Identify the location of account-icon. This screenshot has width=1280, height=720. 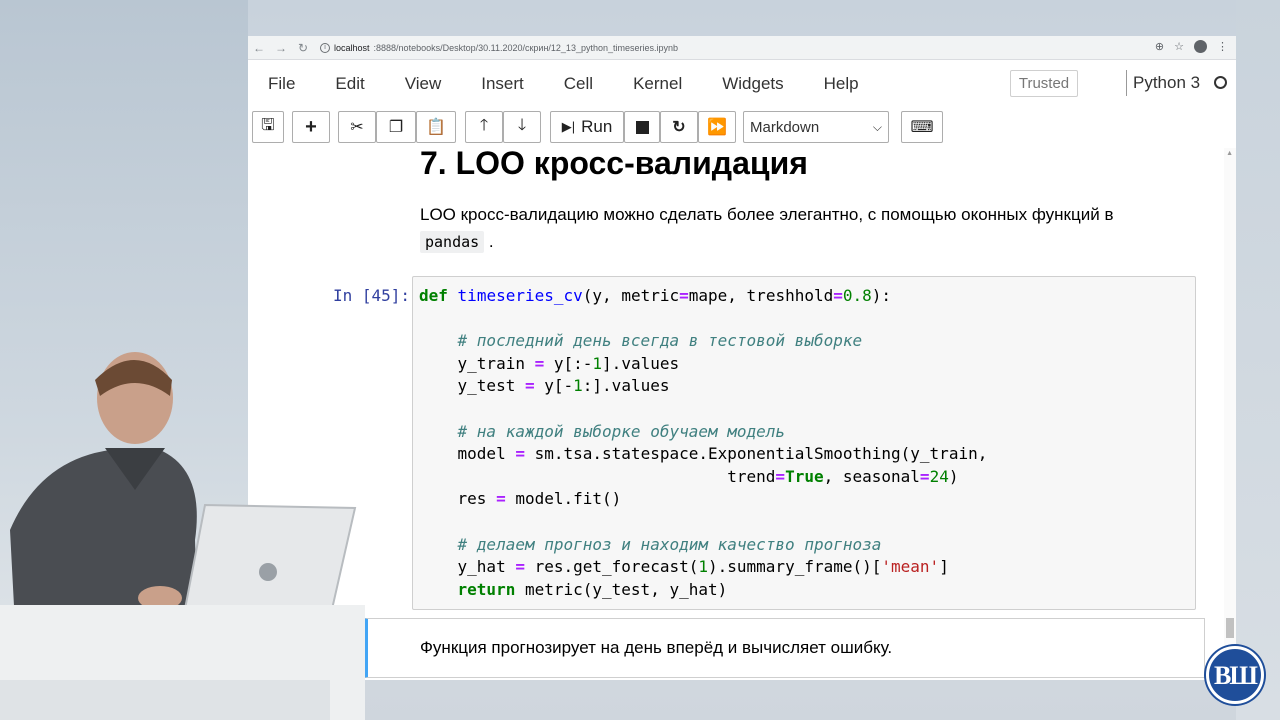
(1200, 46).